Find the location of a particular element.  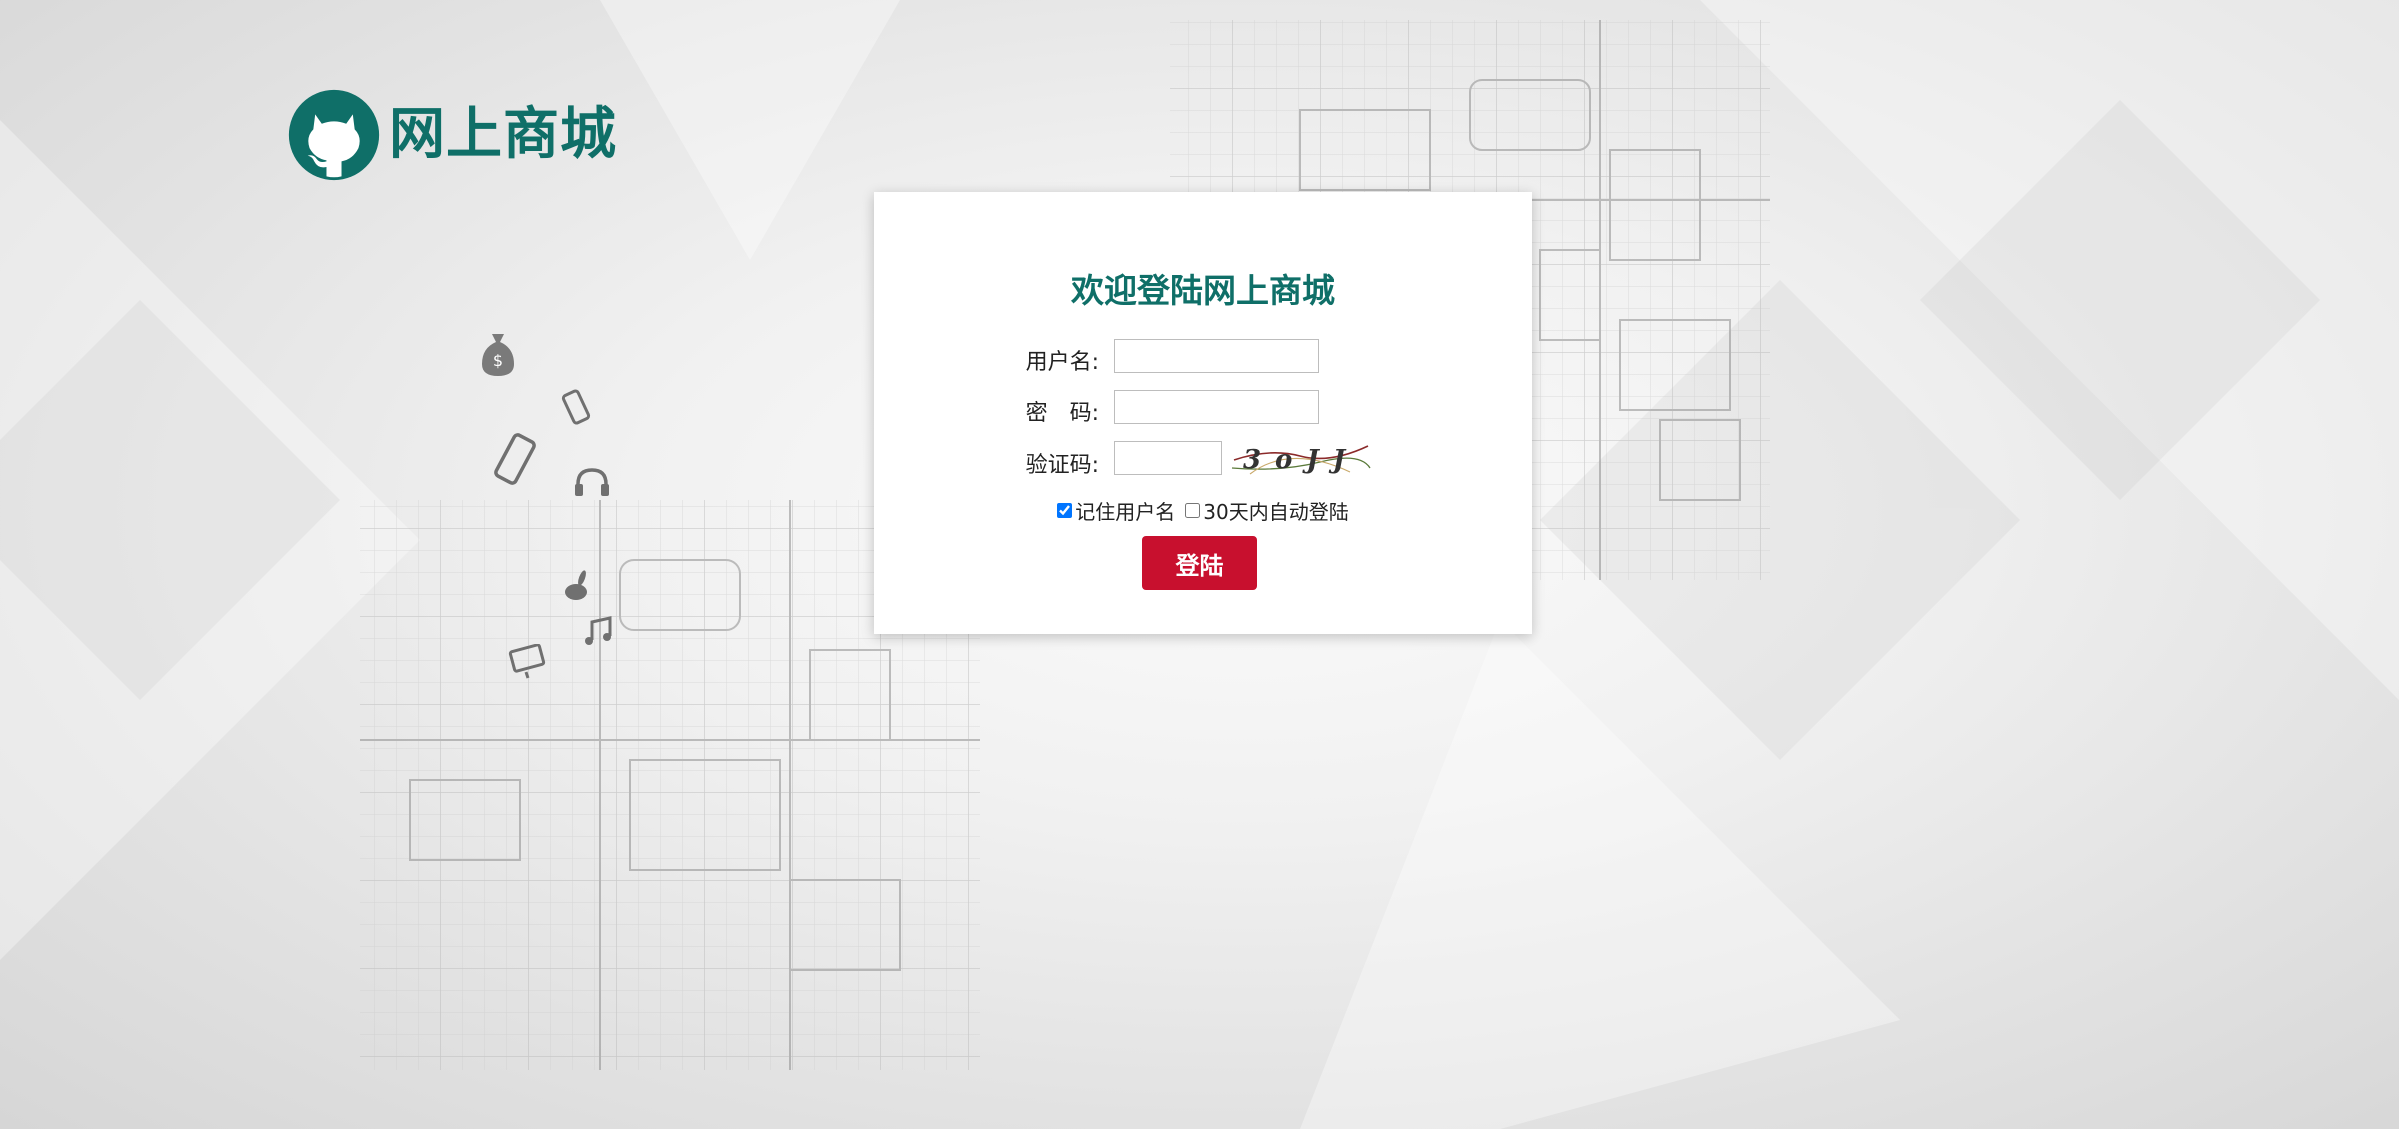

login-button: 登陆 is located at coordinates (1199, 563).